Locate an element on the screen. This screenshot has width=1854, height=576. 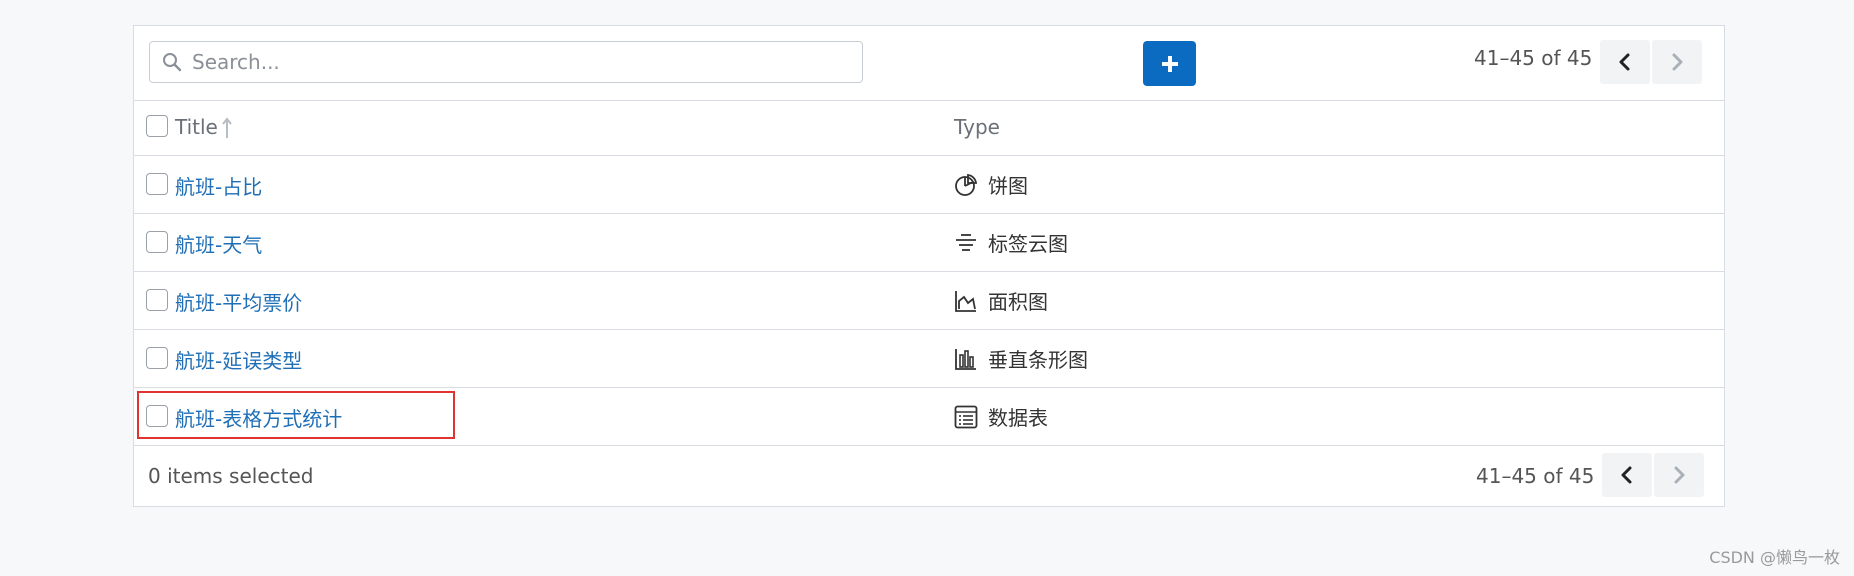
plus-icon is located at coordinates (1169, 63).